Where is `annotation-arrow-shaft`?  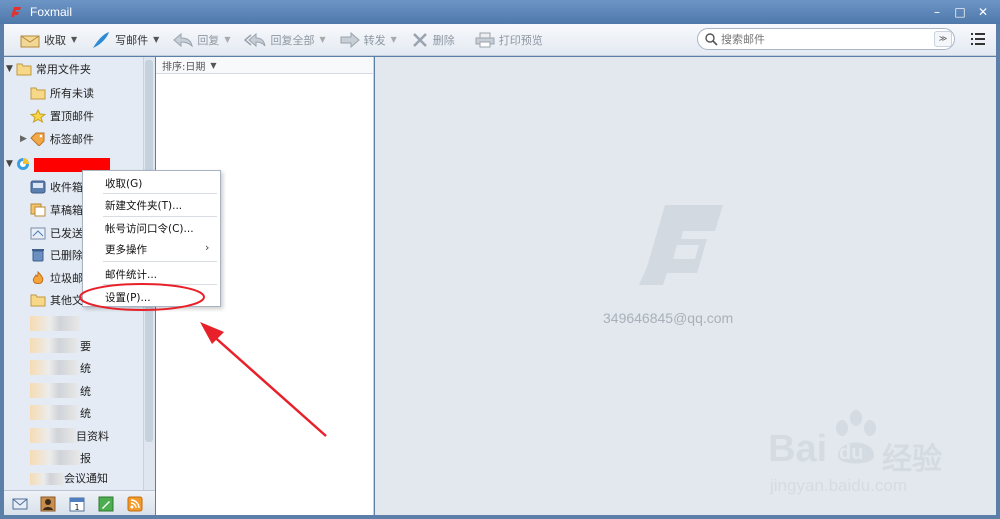
annotation-arrow-shaft is located at coordinates (268, 384).